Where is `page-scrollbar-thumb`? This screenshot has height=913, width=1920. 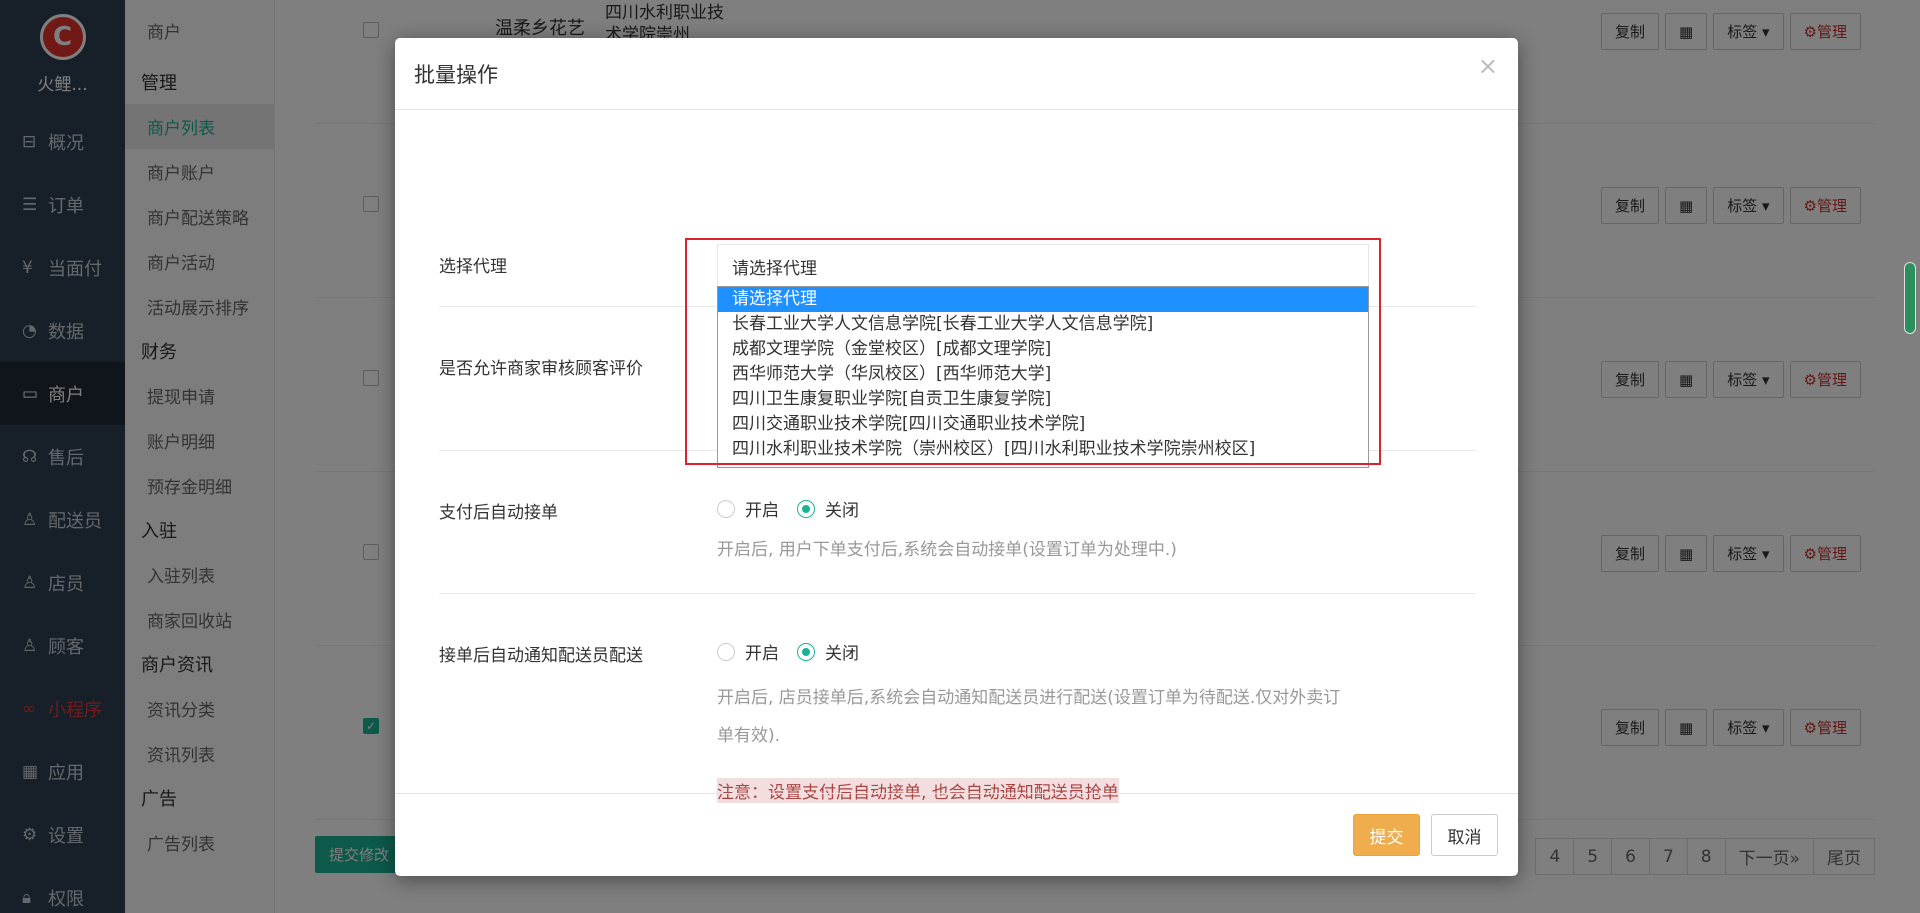
page-scrollbar-thumb is located at coordinates (1910, 298).